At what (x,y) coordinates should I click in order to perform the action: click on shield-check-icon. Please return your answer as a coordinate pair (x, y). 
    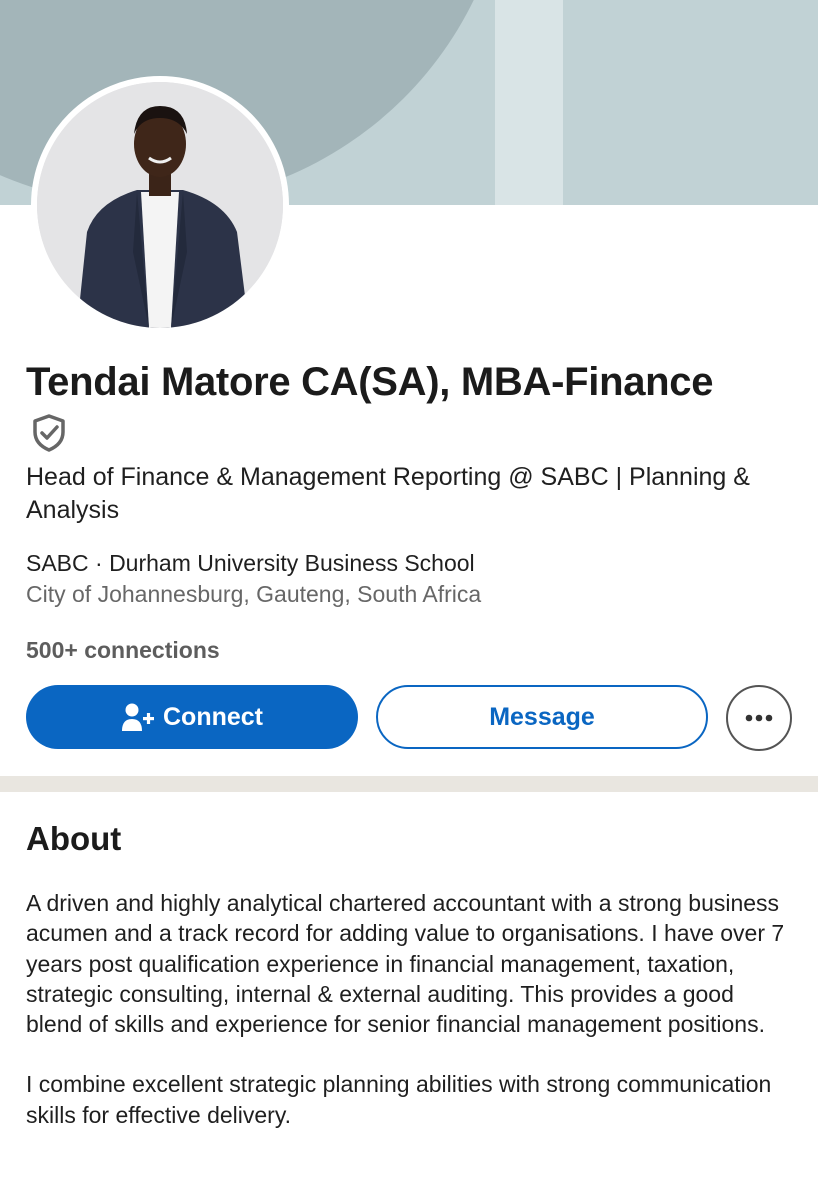
    Looking at the image, I should click on (49, 433).